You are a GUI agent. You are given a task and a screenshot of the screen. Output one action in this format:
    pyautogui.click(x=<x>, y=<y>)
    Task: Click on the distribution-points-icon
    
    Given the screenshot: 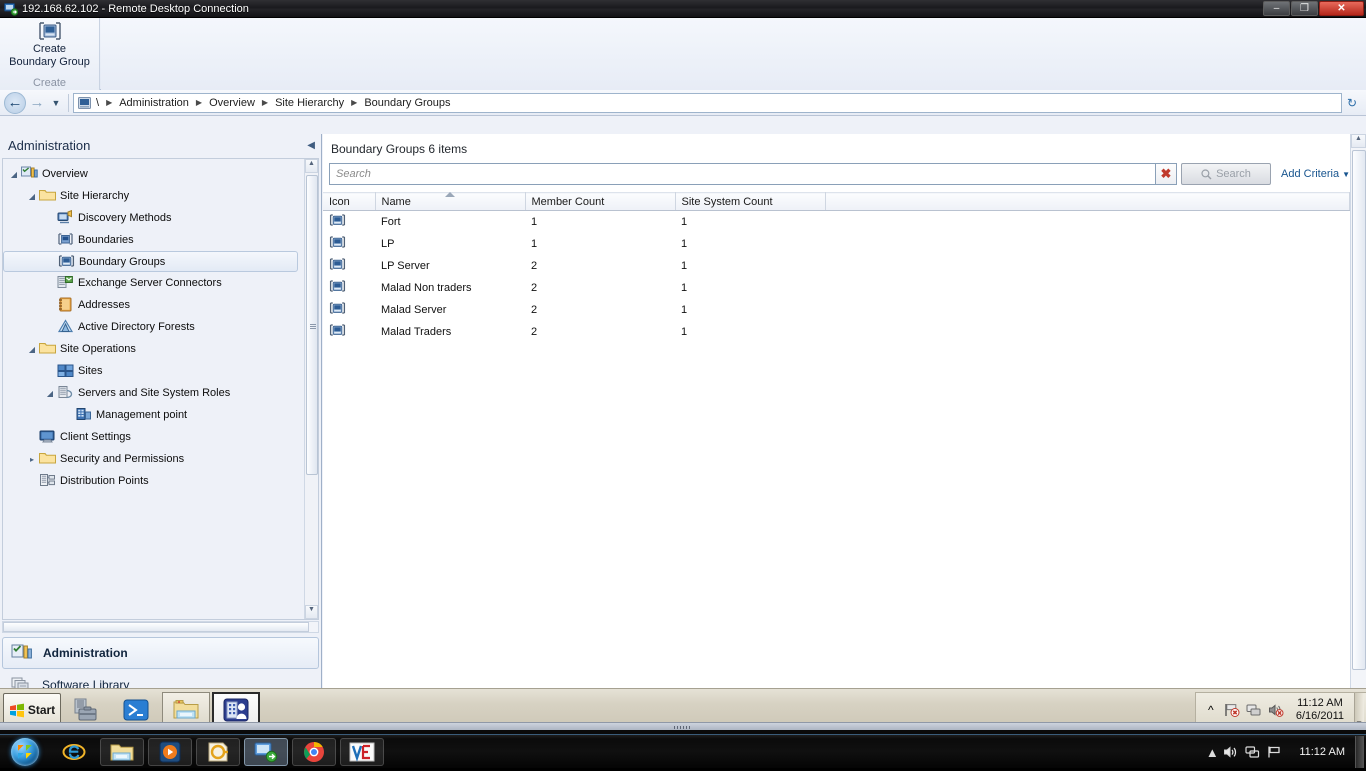 What is the action you would take?
    pyautogui.click(x=48, y=481)
    